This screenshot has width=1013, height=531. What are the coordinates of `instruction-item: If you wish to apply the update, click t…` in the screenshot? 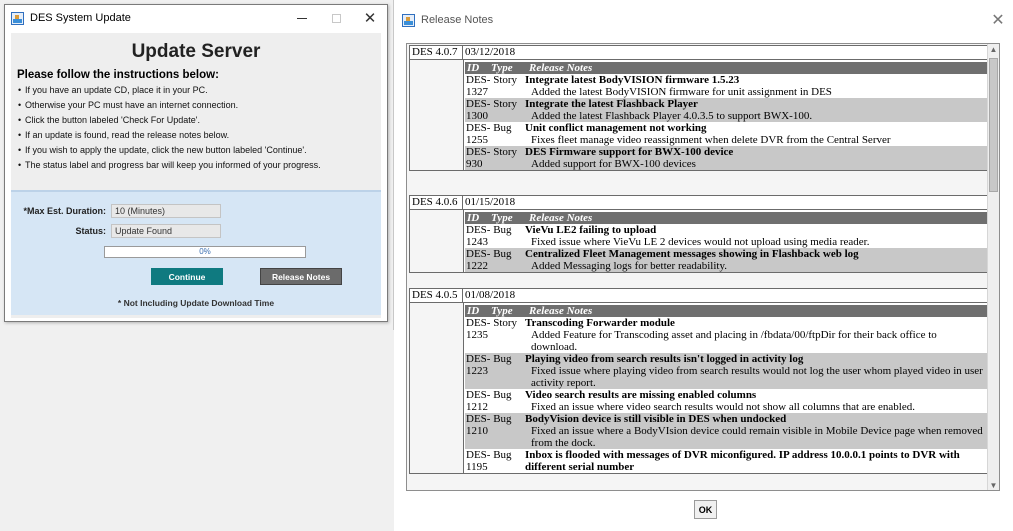 It's located at (196, 150).